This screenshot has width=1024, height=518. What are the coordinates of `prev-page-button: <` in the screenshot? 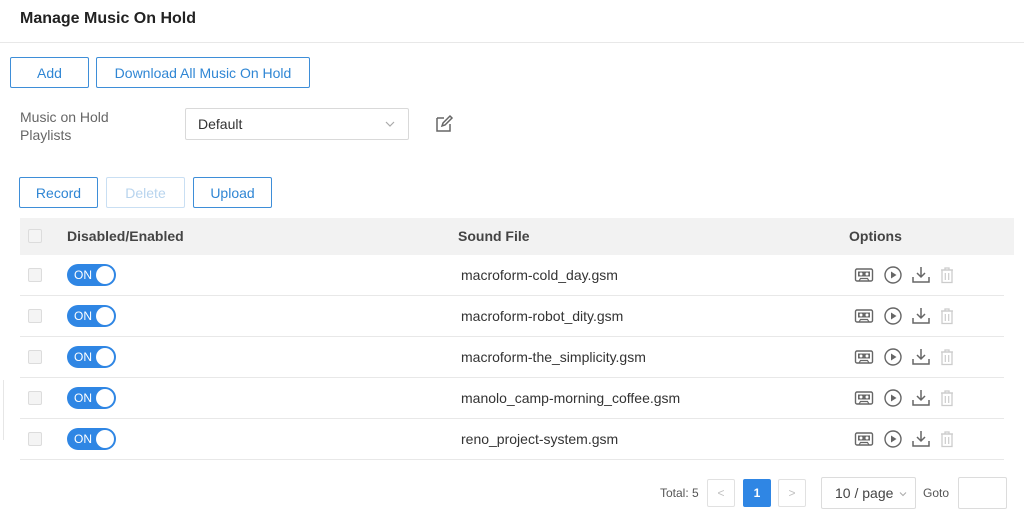 It's located at (721, 493).